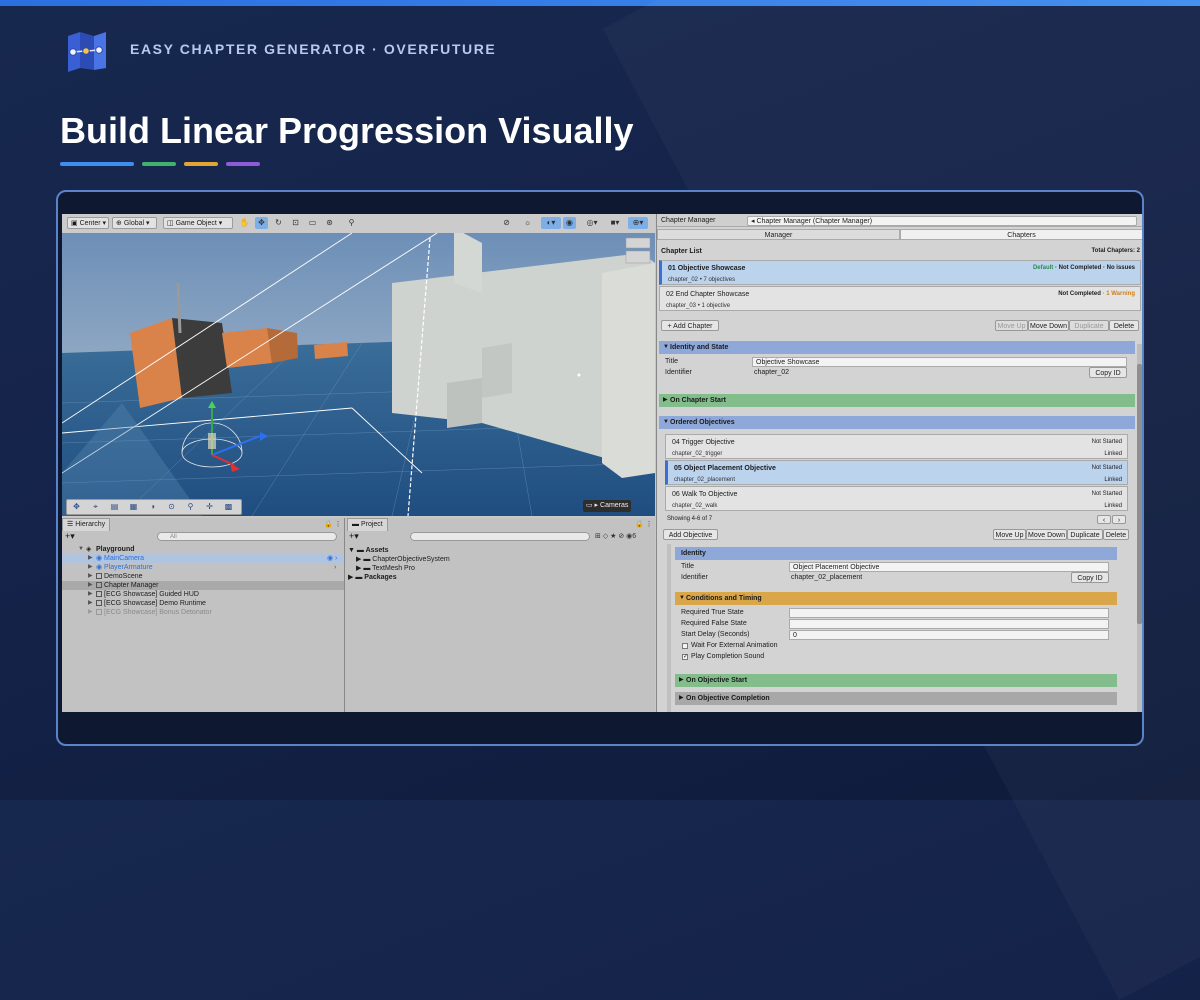 The image size is (1200, 1000). Describe the element at coordinates (203, 549) in the screenshot. I see `hierarchy-row-playground: ▼ ◈ Playground` at that location.